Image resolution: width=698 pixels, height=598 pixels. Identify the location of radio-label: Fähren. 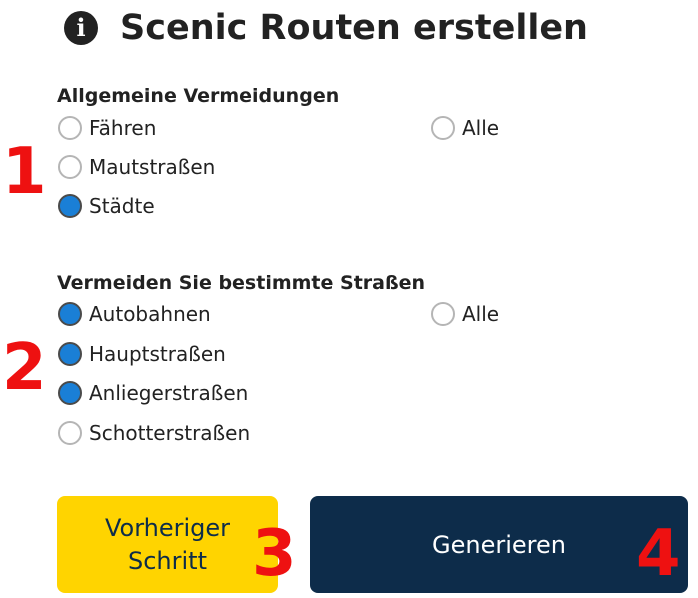
(123, 128).